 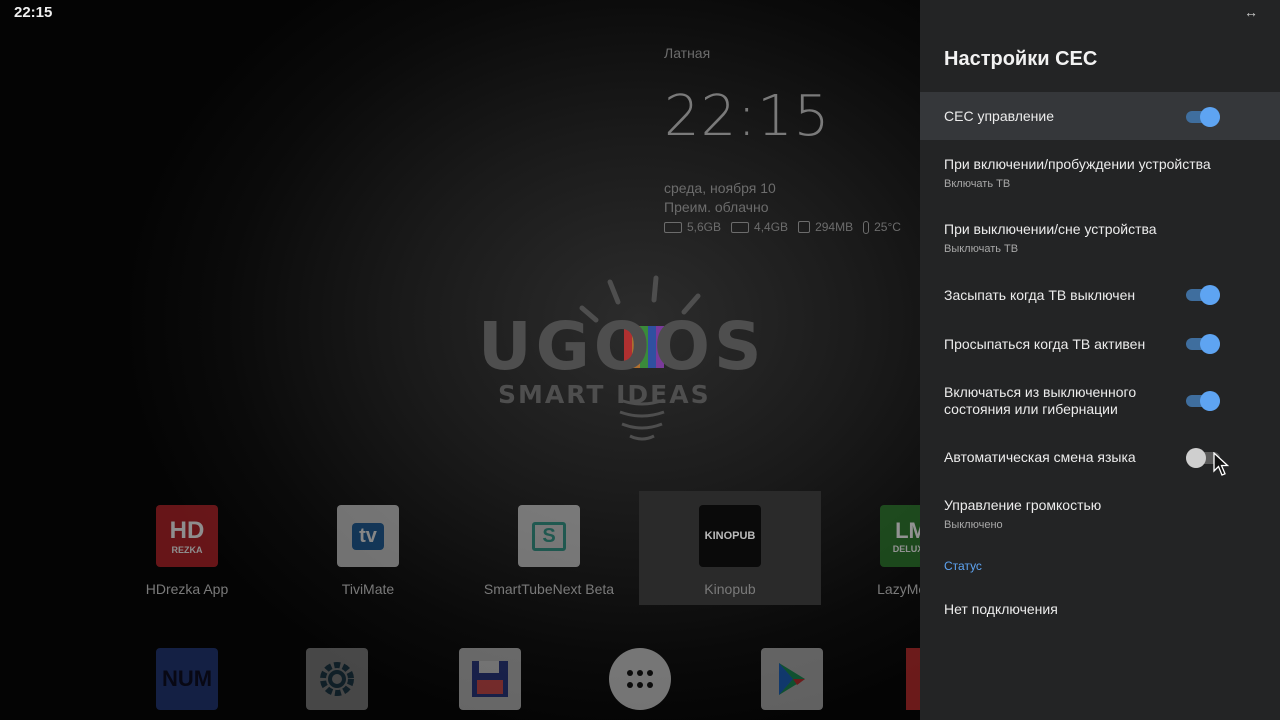 I want to click on hdrezka-icon: HD REZKA, so click(x=187, y=536).